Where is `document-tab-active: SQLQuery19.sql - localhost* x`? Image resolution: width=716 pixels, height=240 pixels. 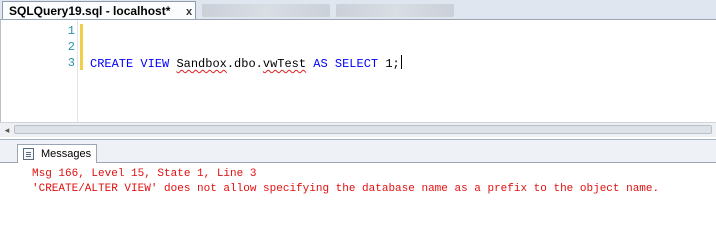 document-tab-active: SQLQuery19.sql - localhost* x is located at coordinates (99, 10).